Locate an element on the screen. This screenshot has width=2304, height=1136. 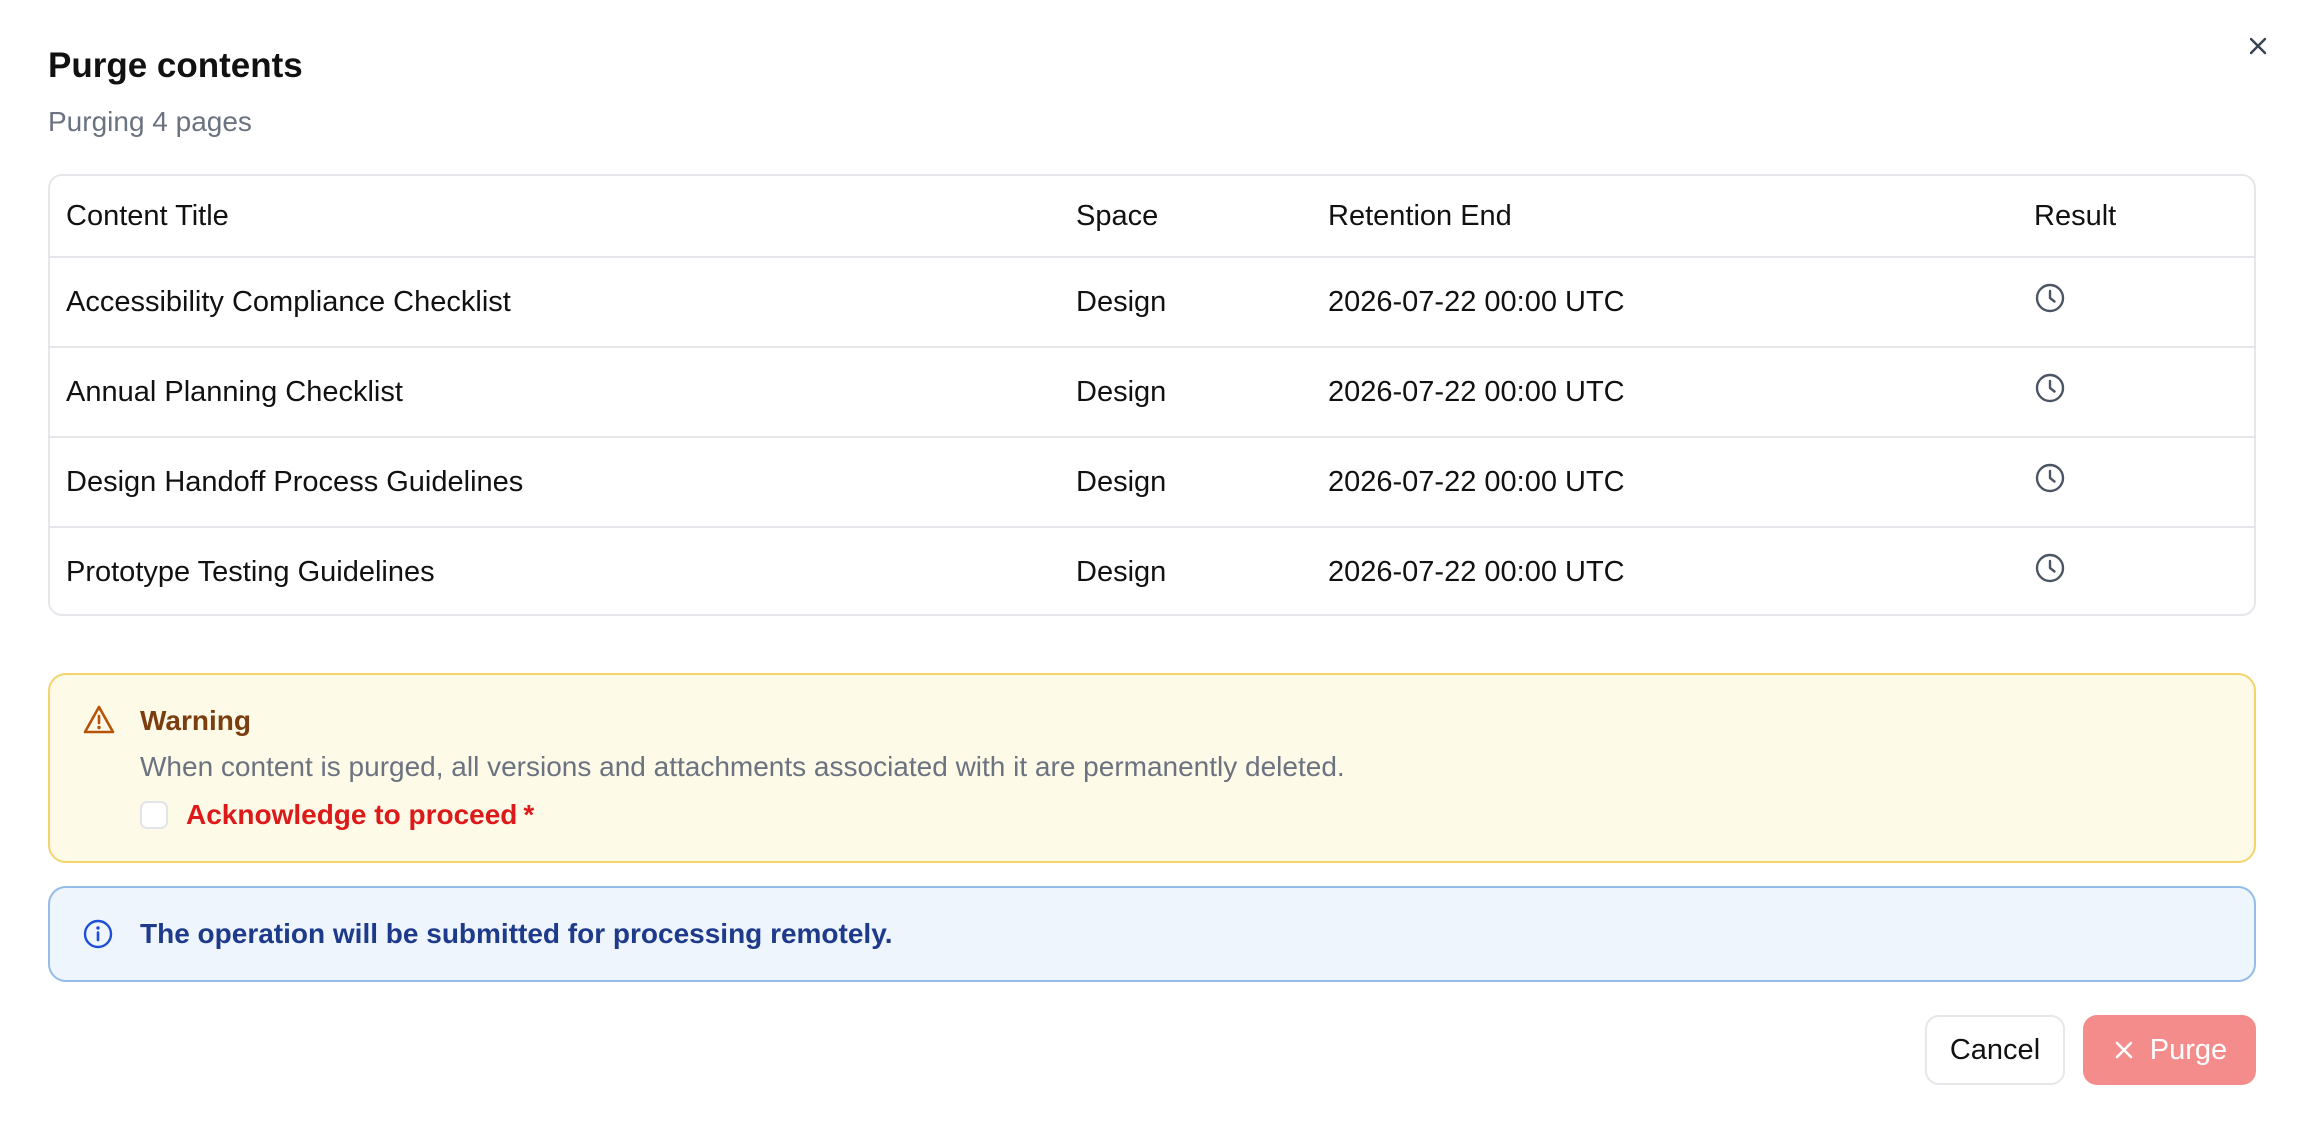
checkbox-box is located at coordinates (154, 815).